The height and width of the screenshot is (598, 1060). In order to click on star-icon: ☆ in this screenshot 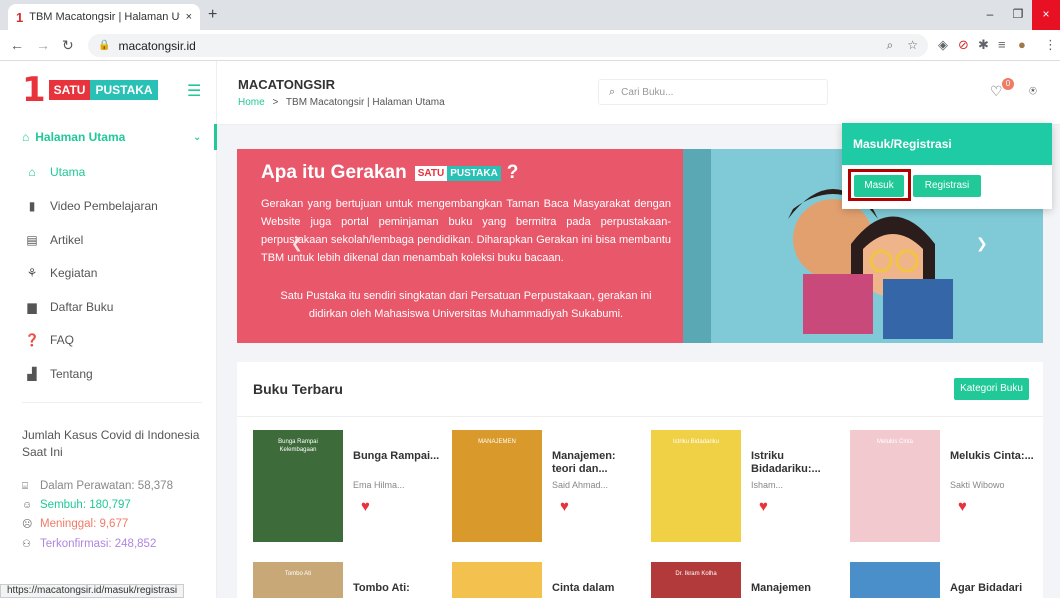, I will do `click(912, 45)`.